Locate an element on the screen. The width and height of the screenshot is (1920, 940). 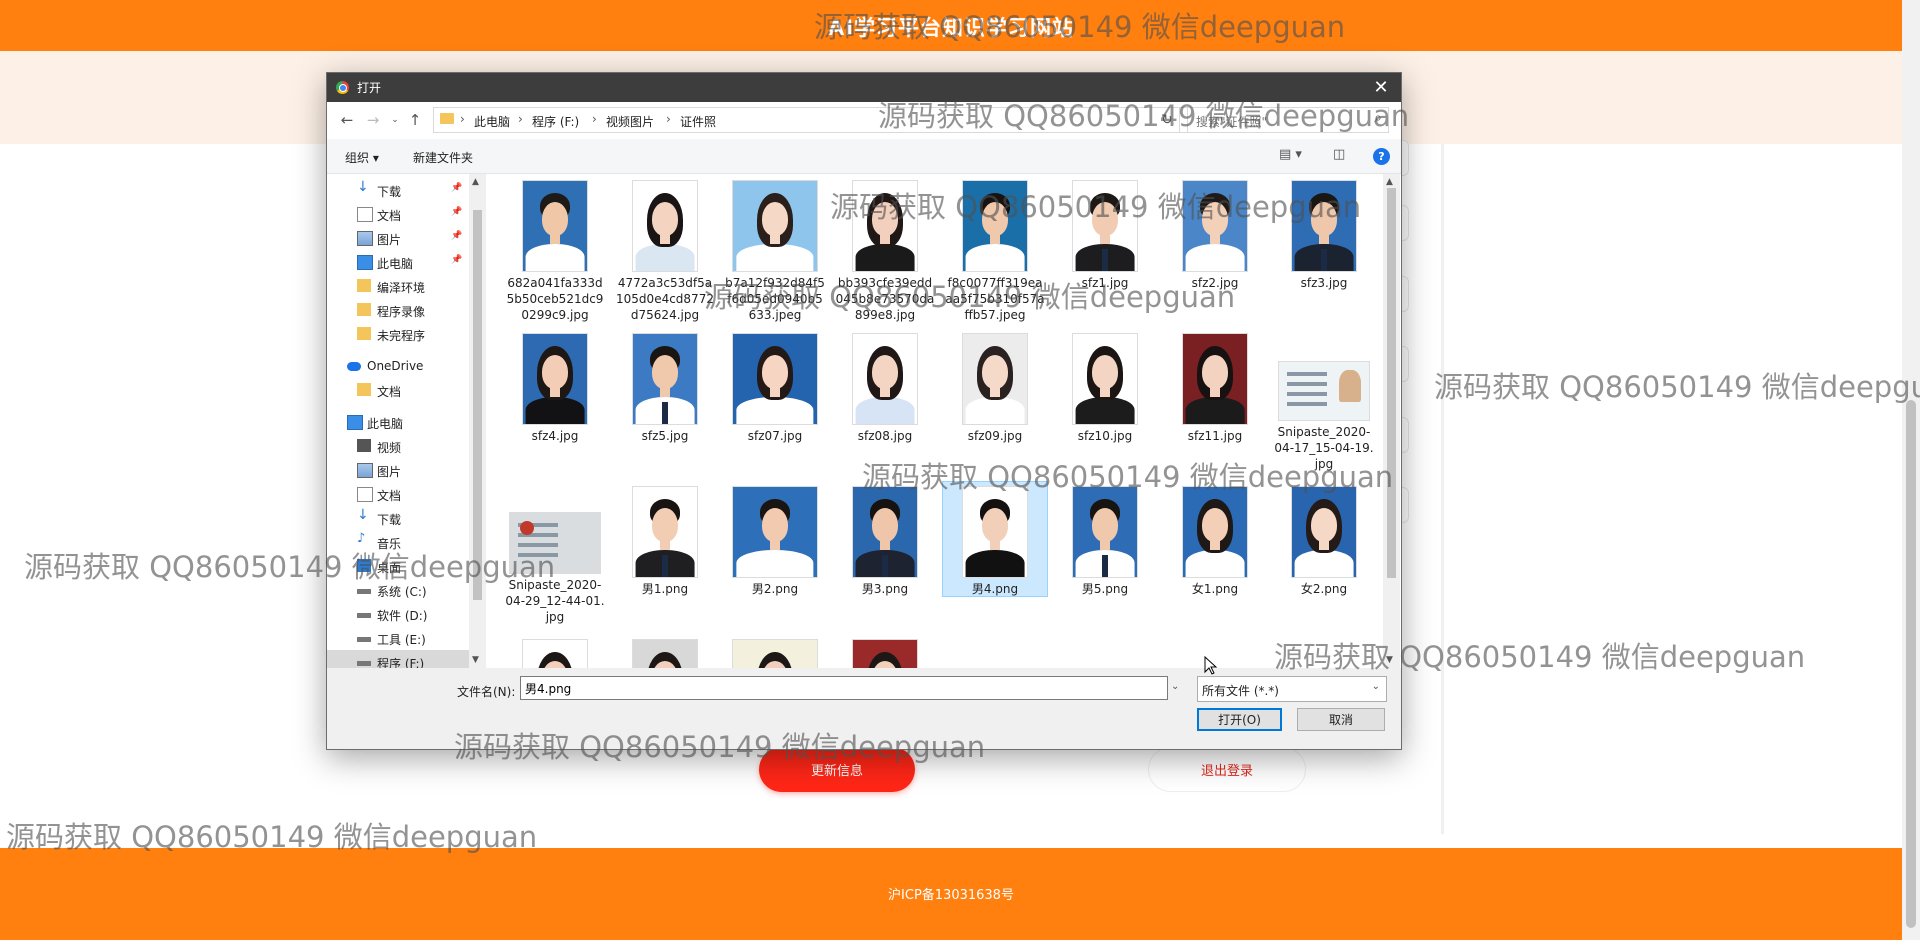
sidebar-item: 视频 is located at coordinates (398, 446).